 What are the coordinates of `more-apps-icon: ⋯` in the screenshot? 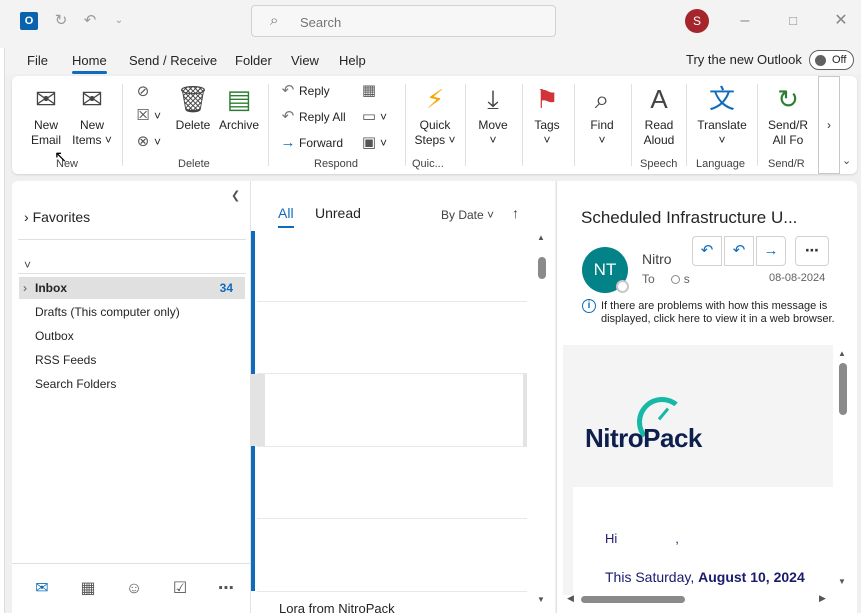 It's located at (226, 589).